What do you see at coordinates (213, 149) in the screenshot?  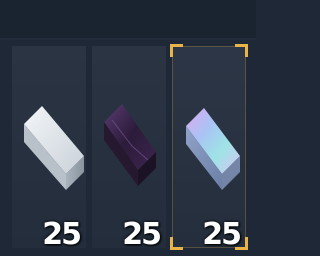 I see `iridescent-ingot-icon` at bounding box center [213, 149].